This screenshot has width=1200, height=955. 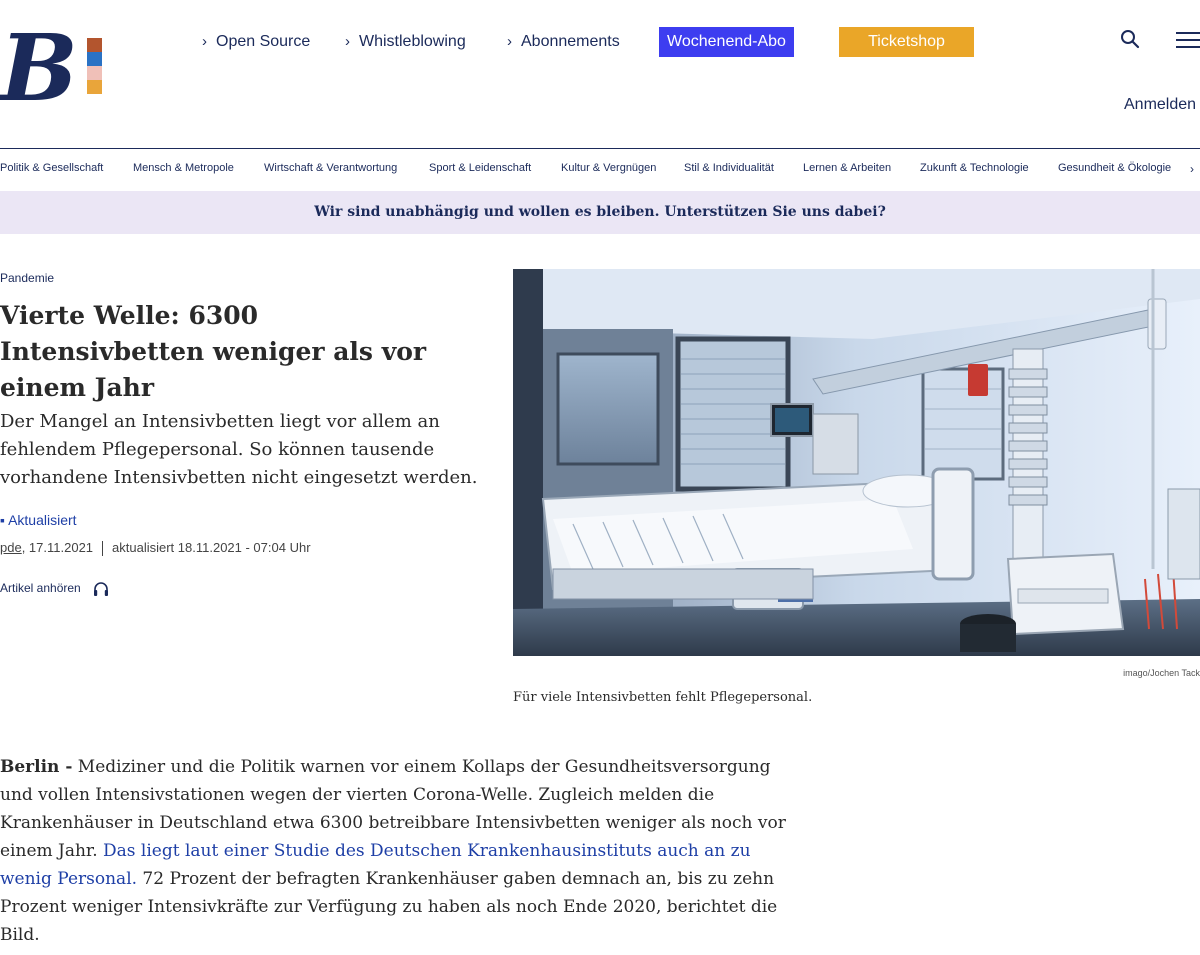 I want to click on ticketshop-button: Ticketshop, so click(x=906, y=42).